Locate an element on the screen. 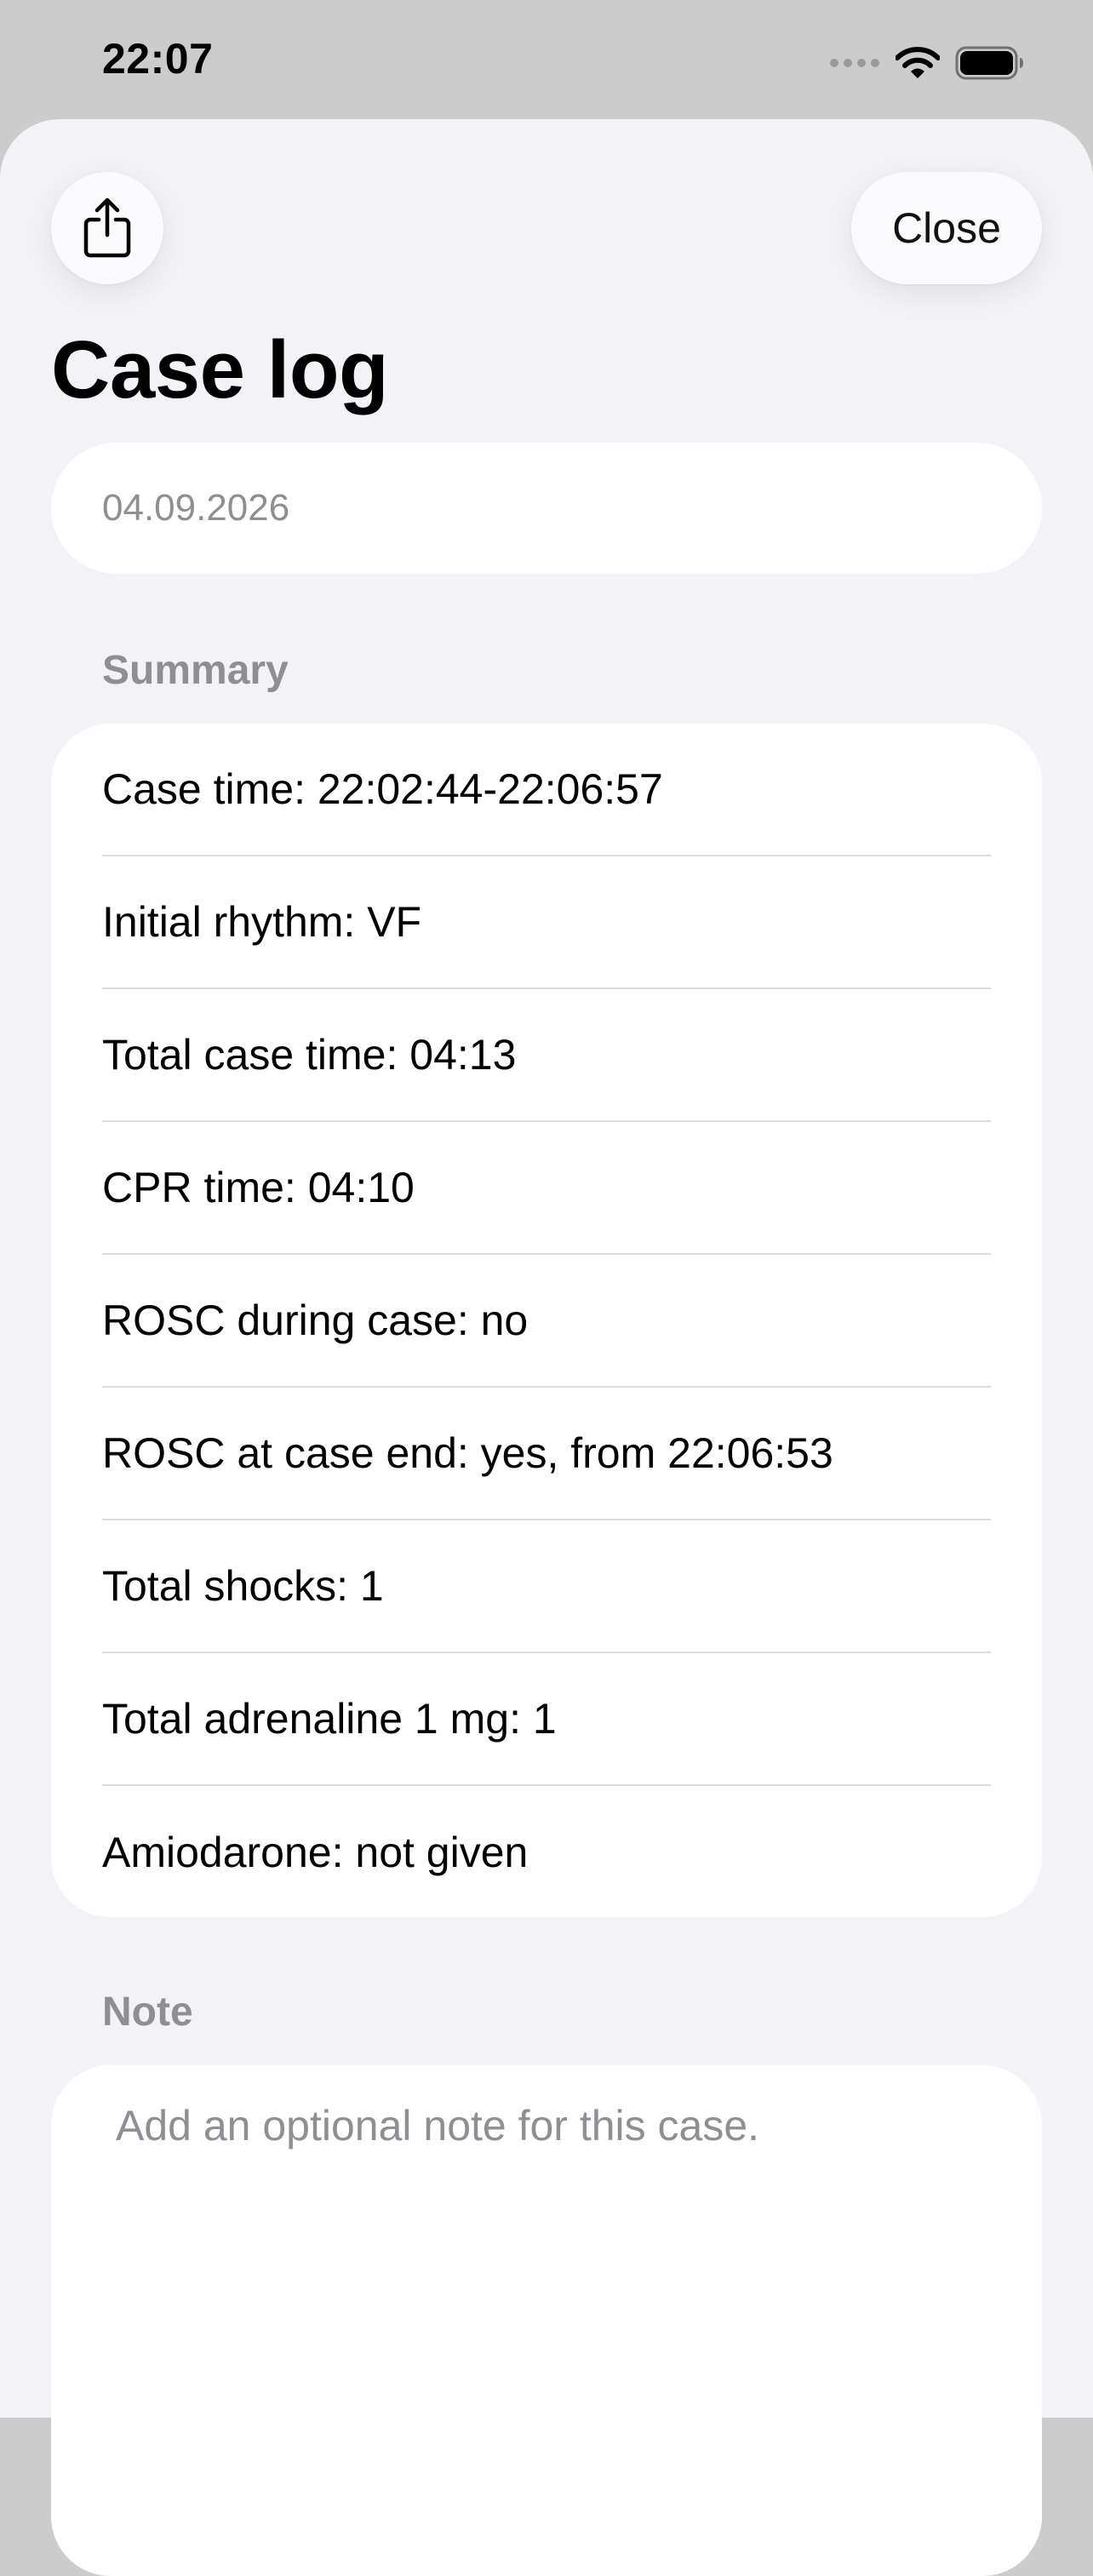  status-bar: 22:07 is located at coordinates (546, 60).